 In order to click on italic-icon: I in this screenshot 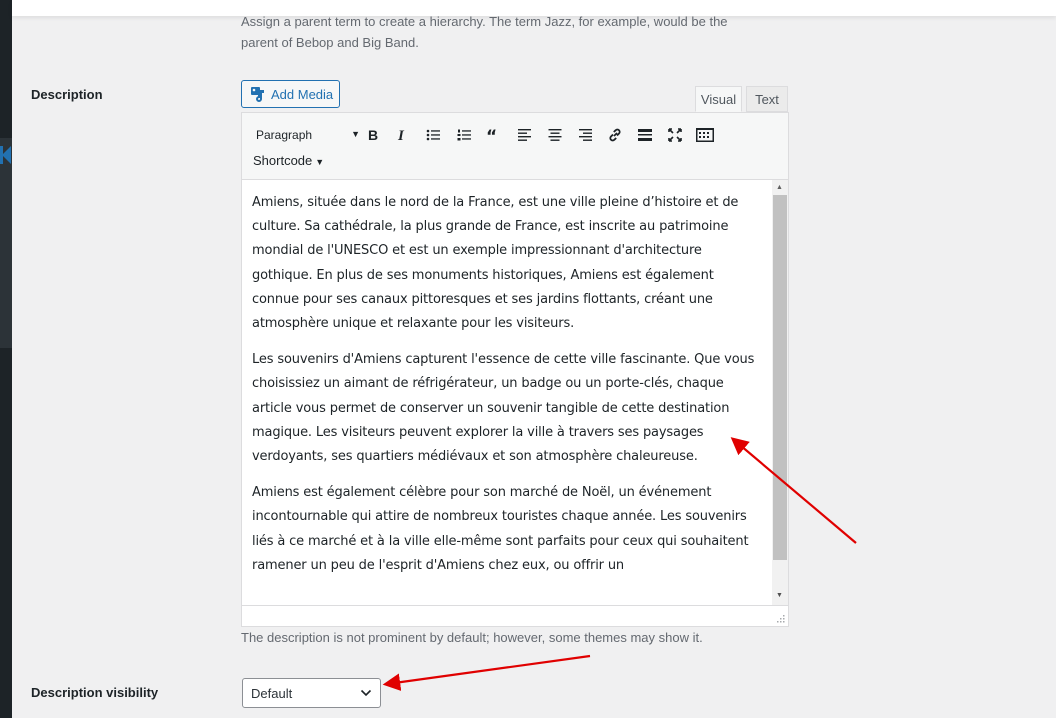, I will do `click(402, 135)`.